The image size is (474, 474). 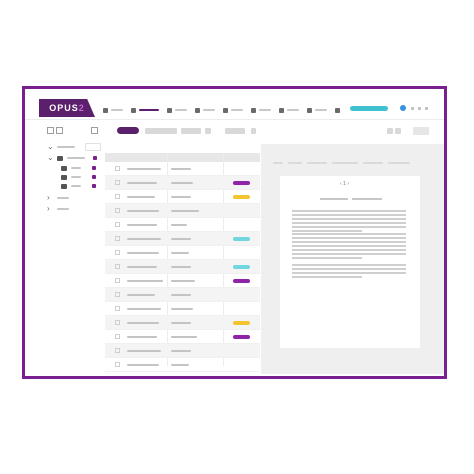 What do you see at coordinates (177, 110) in the screenshot?
I see `nav-item-transcripts` at bounding box center [177, 110].